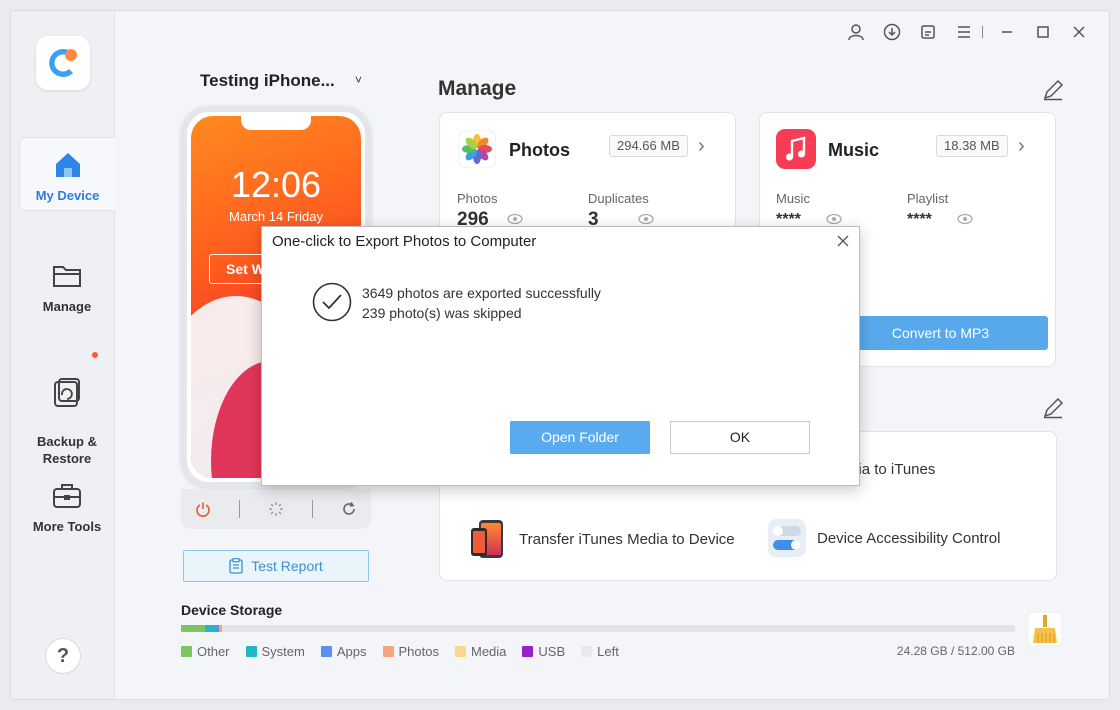  I want to click on open-folder-button: Open Folder, so click(580, 437).